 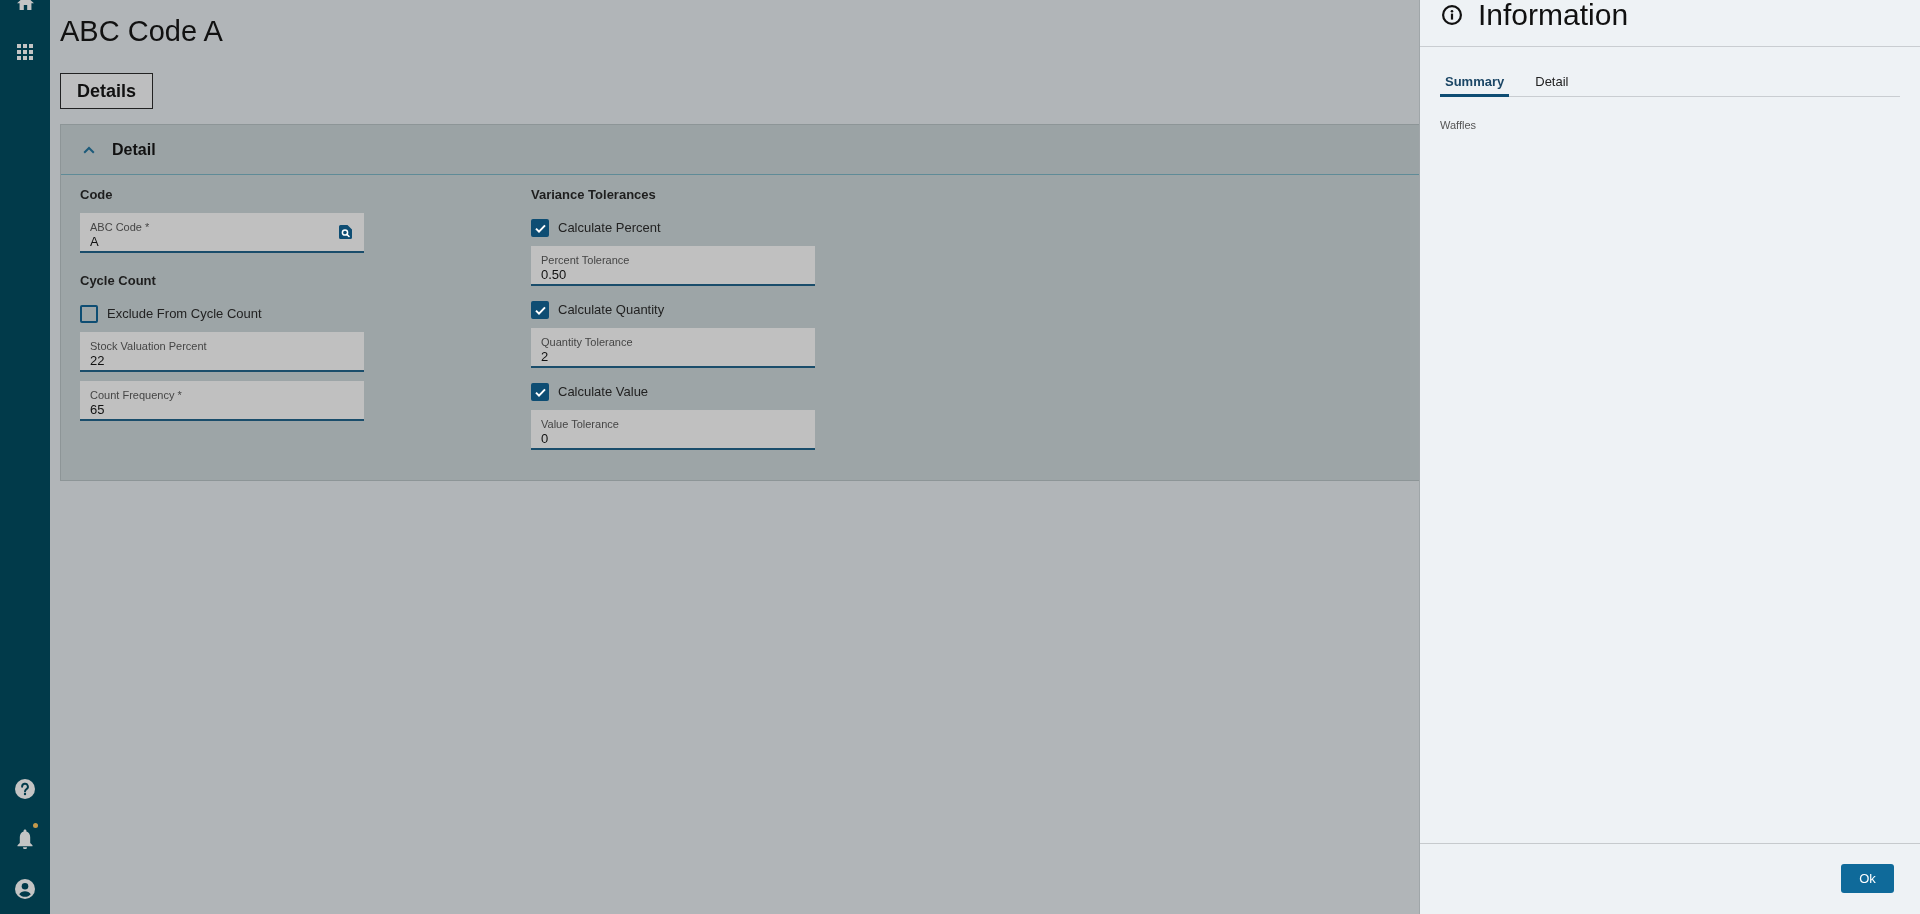 What do you see at coordinates (97, 195) in the screenshot?
I see `group-heading: Code` at bounding box center [97, 195].